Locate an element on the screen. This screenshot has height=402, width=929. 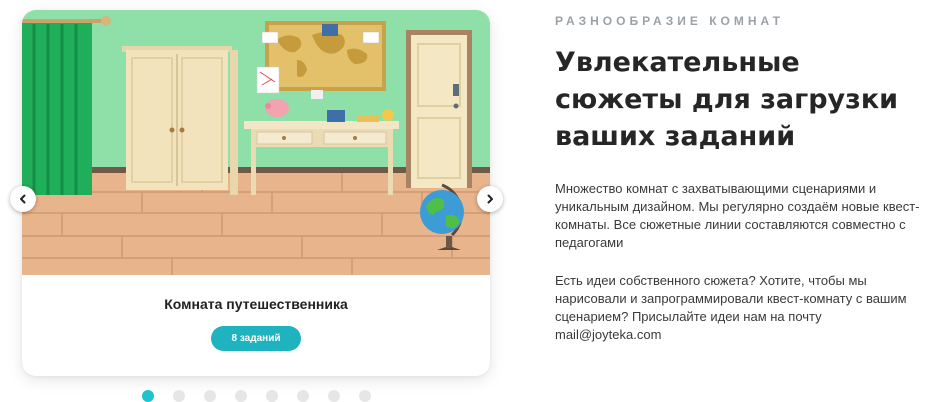
tasks-count-badge: 8 заданий is located at coordinates (256, 338).